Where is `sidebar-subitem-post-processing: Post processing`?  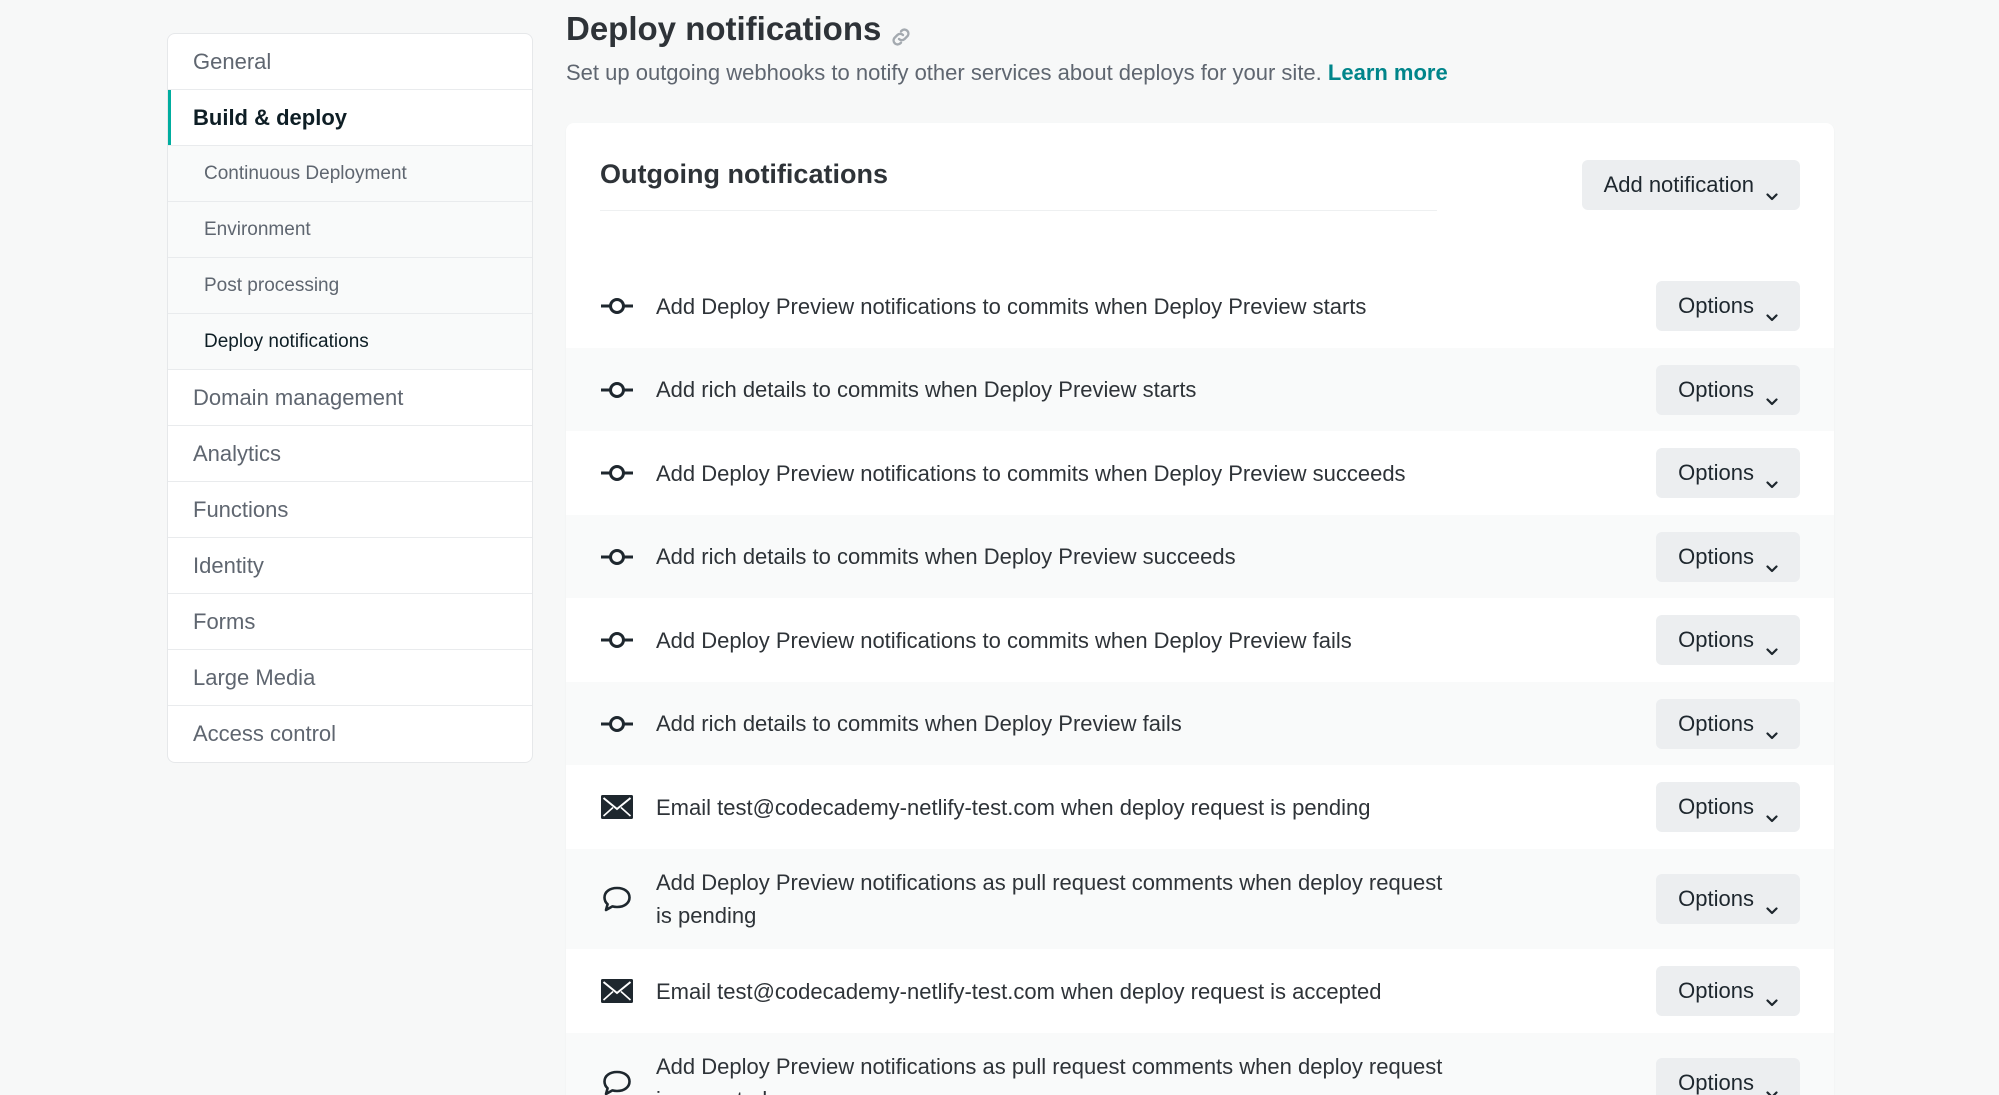
sidebar-subitem-post-processing: Post processing is located at coordinates (350, 286).